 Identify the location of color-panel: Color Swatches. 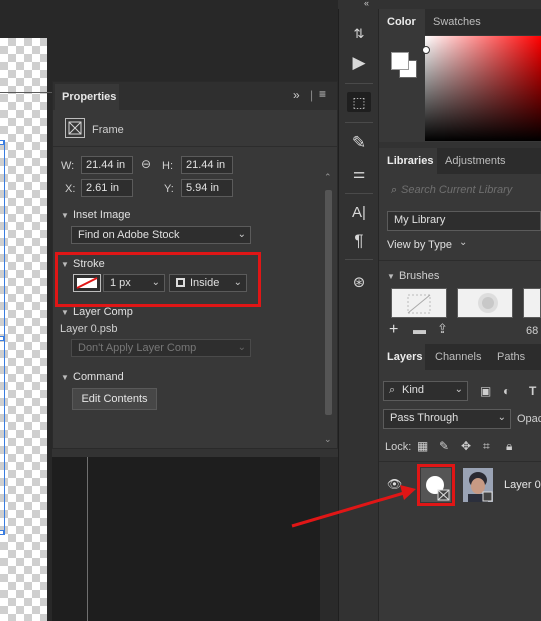
(460, 75).